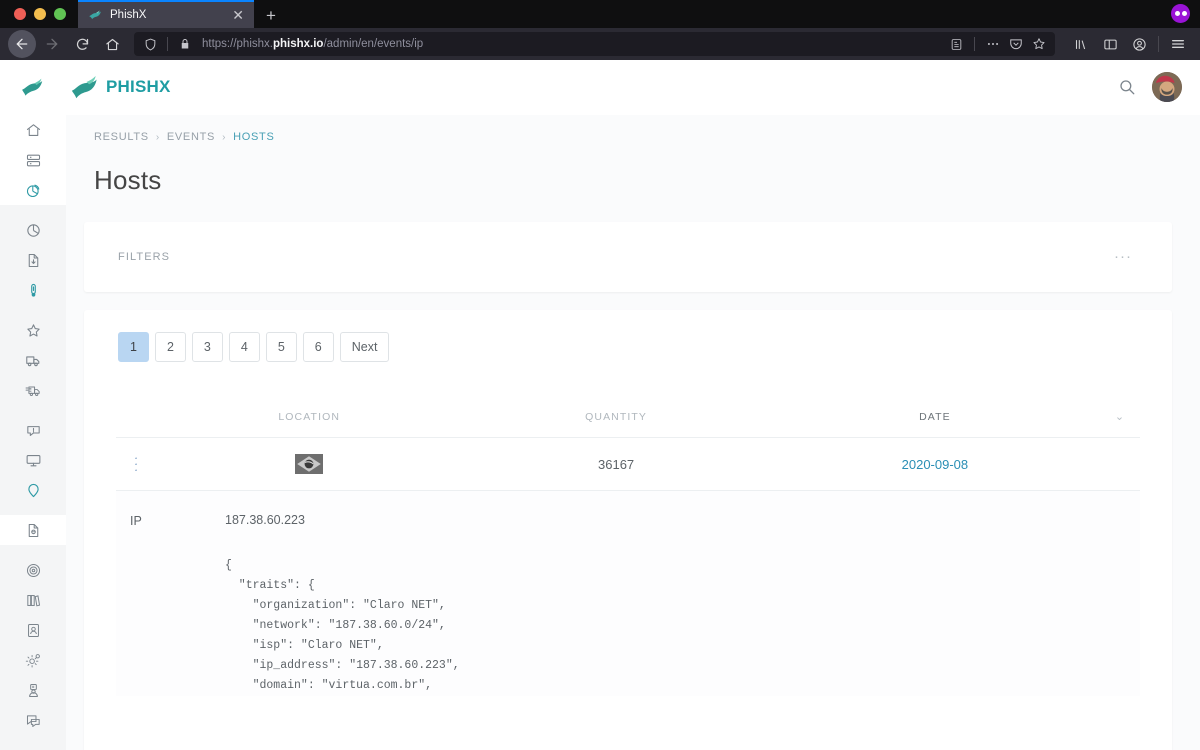  I want to click on sidebar-item-profile, so click(33, 690).